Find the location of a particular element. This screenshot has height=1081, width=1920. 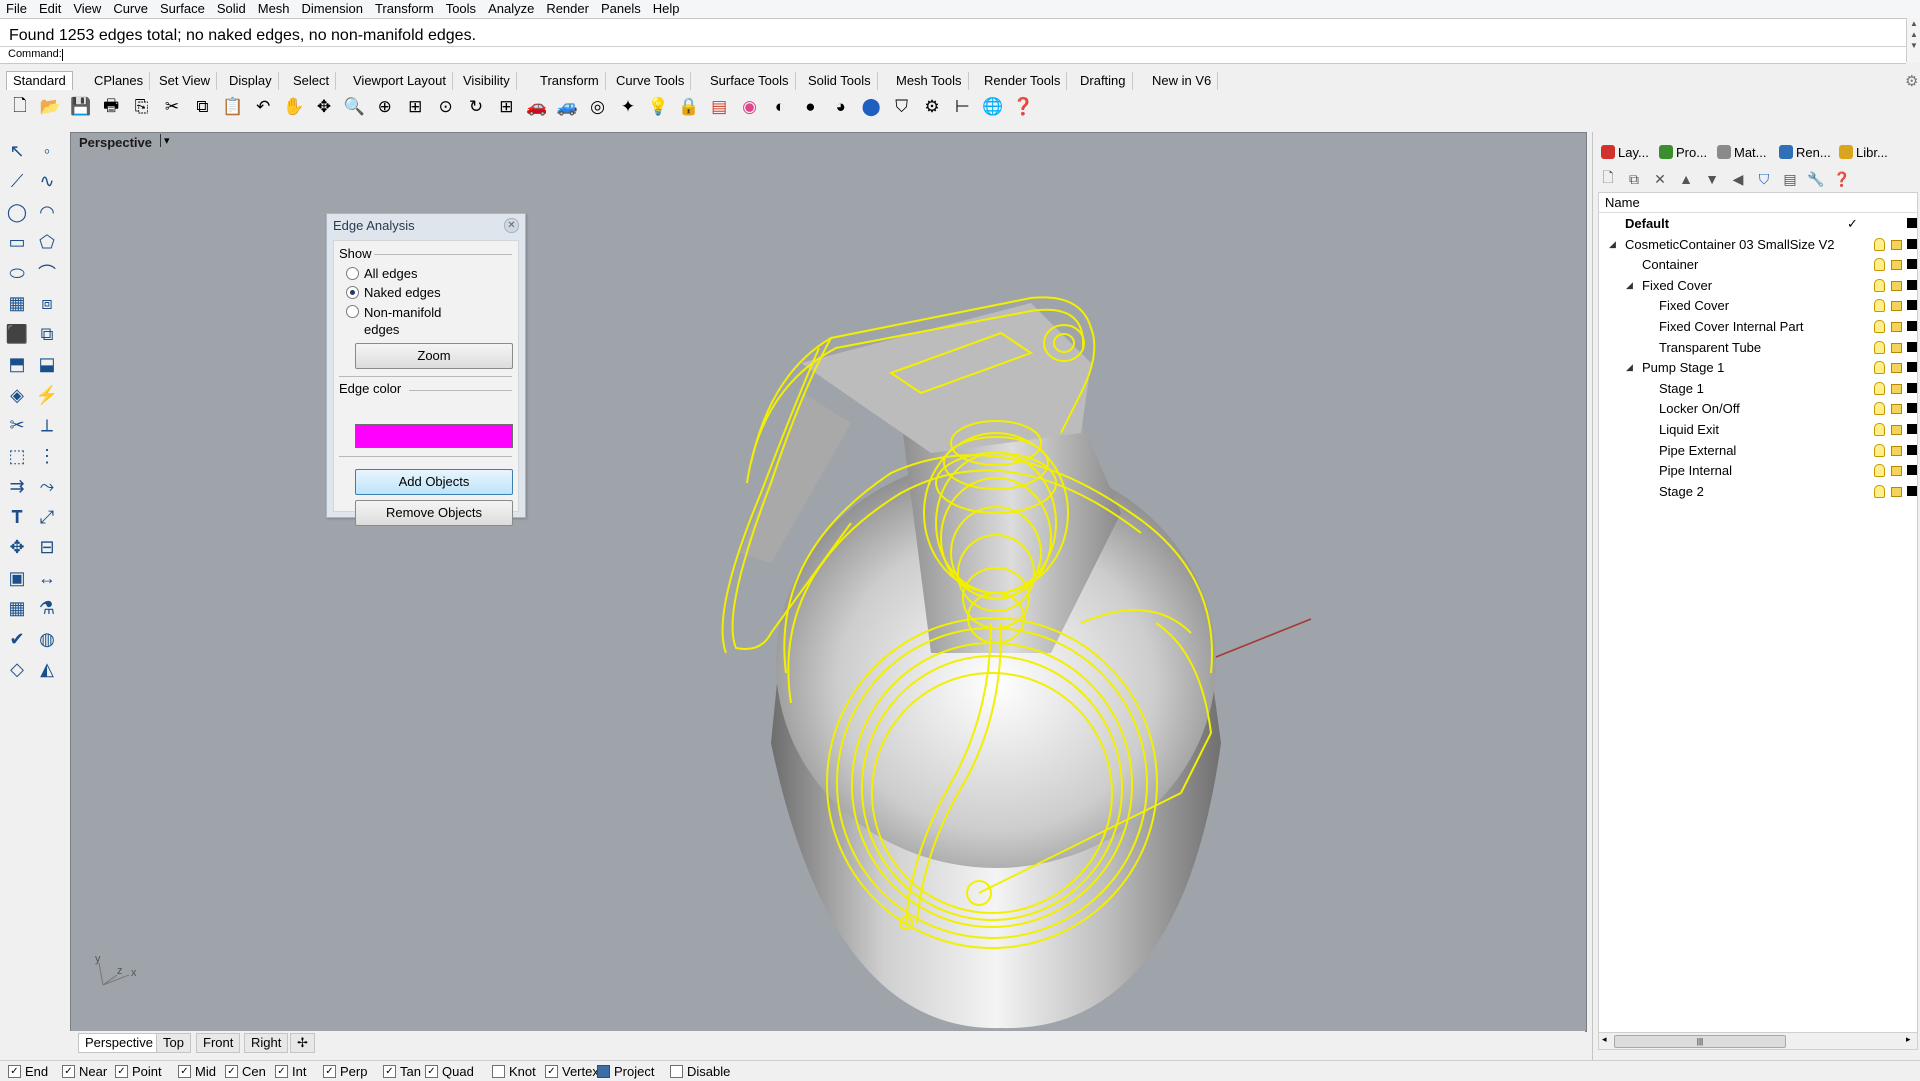

menu-item: Dimension is located at coordinates (332, 9).